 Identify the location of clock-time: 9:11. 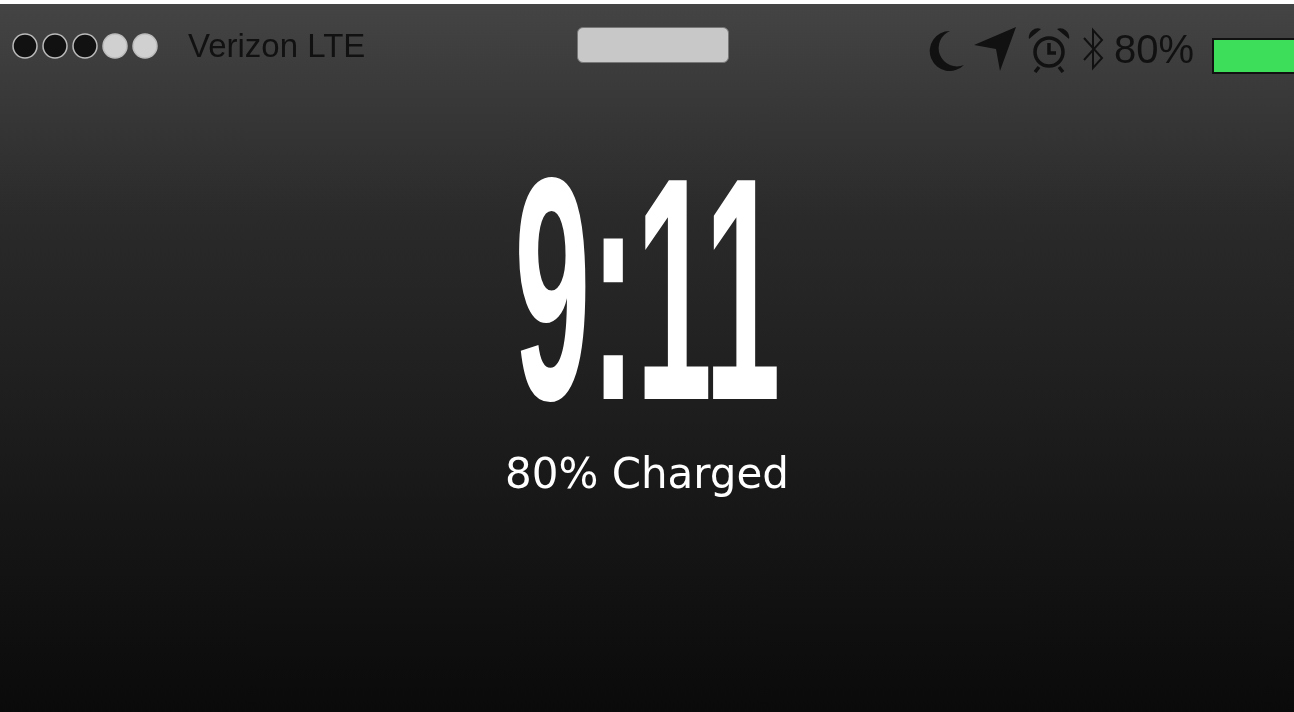
(647, 289).